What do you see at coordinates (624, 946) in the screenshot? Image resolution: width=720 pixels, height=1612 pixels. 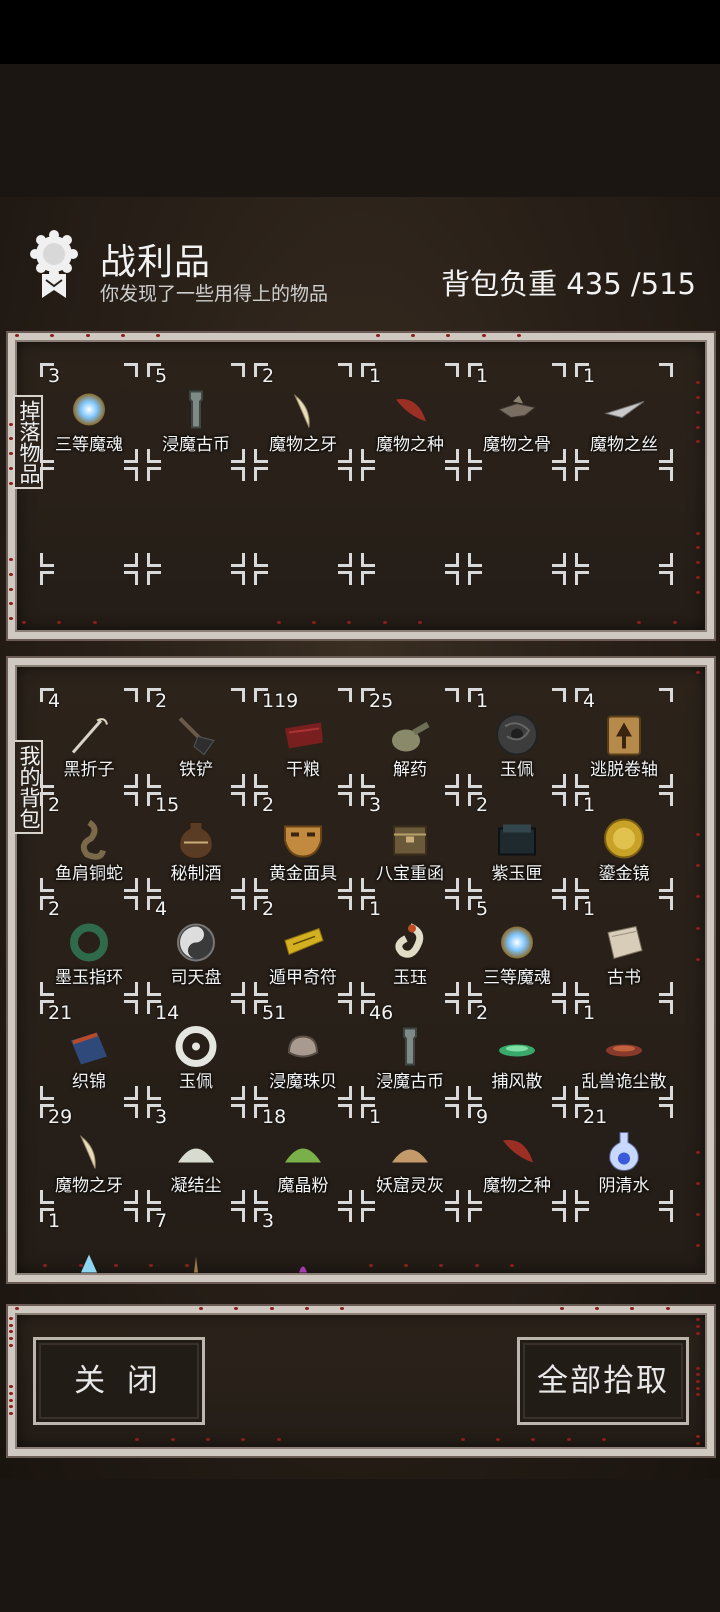 I see `bag-item-slot: 1 古书` at bounding box center [624, 946].